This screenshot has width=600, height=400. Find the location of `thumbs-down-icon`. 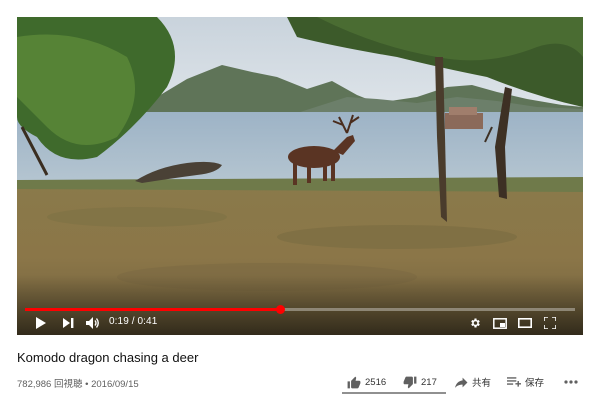

thumbs-down-icon is located at coordinates (410, 382).